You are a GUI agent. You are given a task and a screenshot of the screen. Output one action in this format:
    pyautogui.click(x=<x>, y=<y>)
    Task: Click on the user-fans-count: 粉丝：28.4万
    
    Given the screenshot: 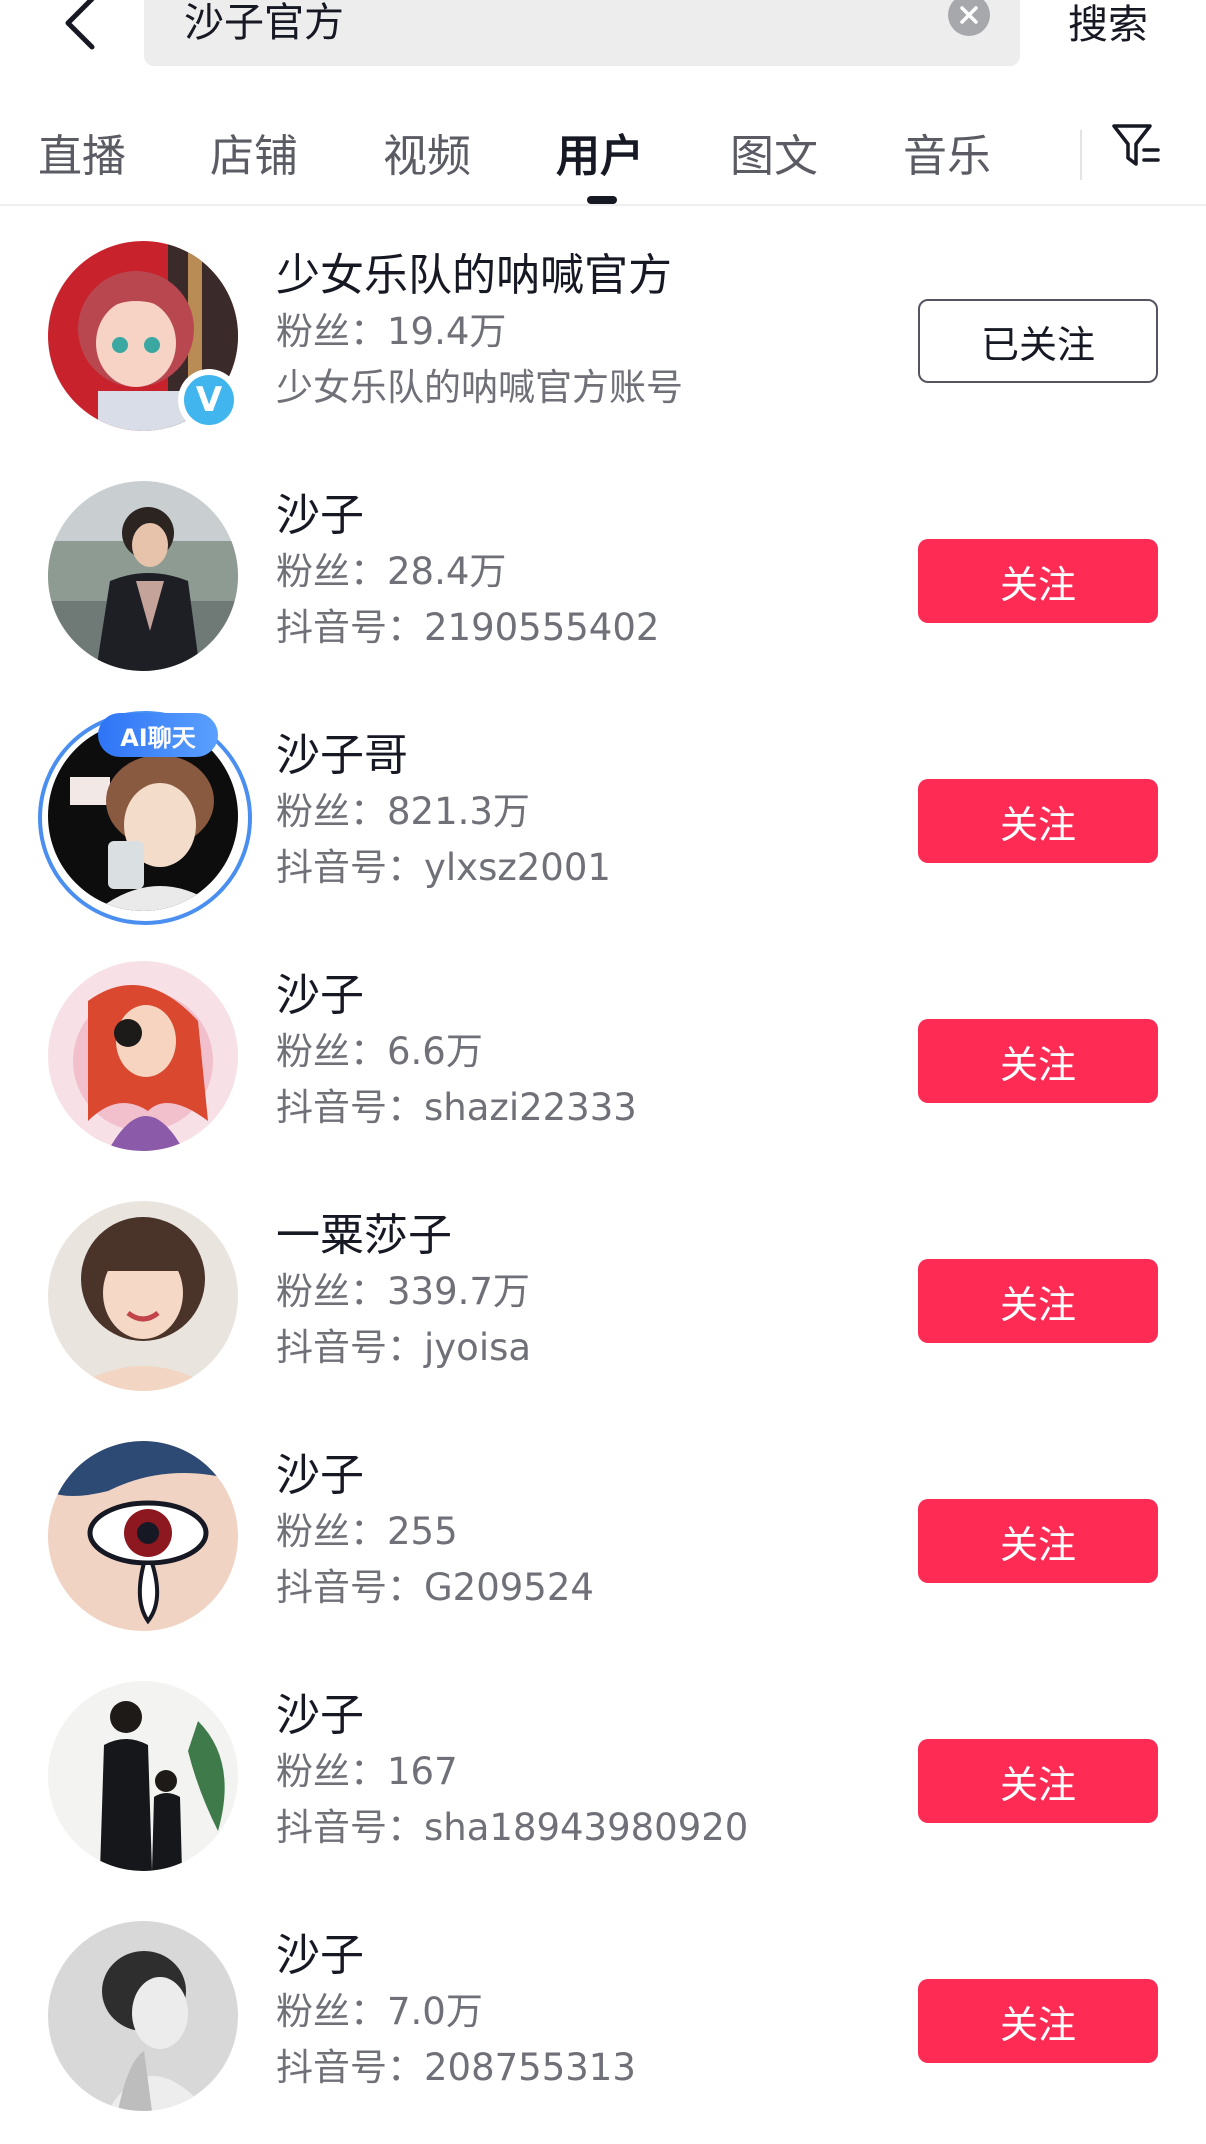 What is the action you would take?
    pyautogui.click(x=391, y=571)
    